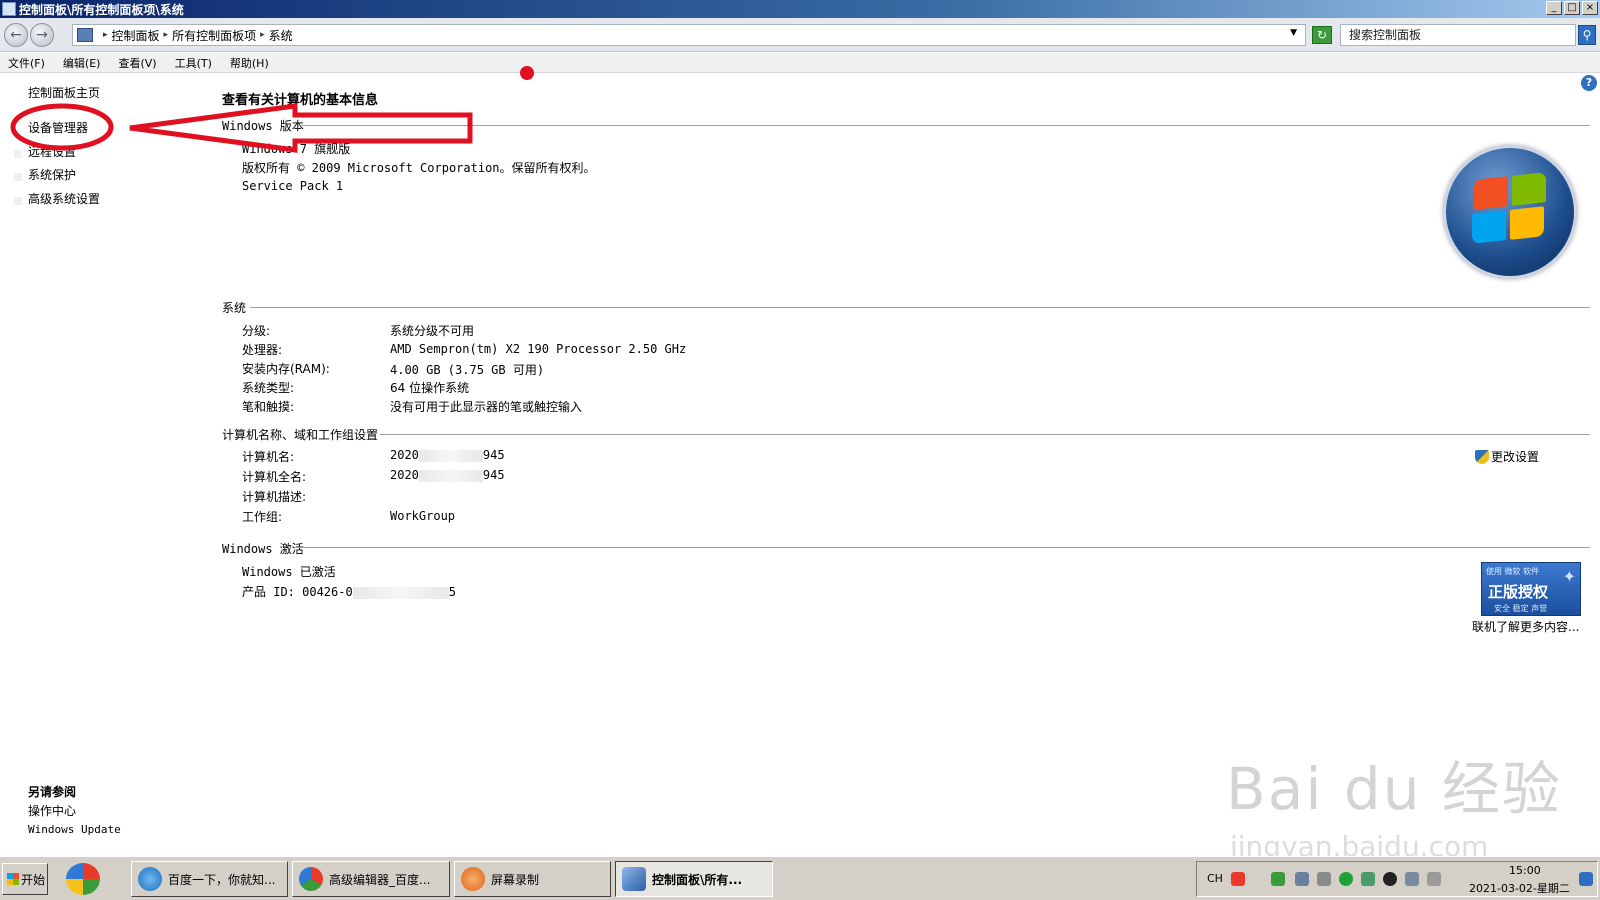 The height and width of the screenshot is (900, 1600). What do you see at coordinates (83, 879) in the screenshot?
I see `quick-launch-icon` at bounding box center [83, 879].